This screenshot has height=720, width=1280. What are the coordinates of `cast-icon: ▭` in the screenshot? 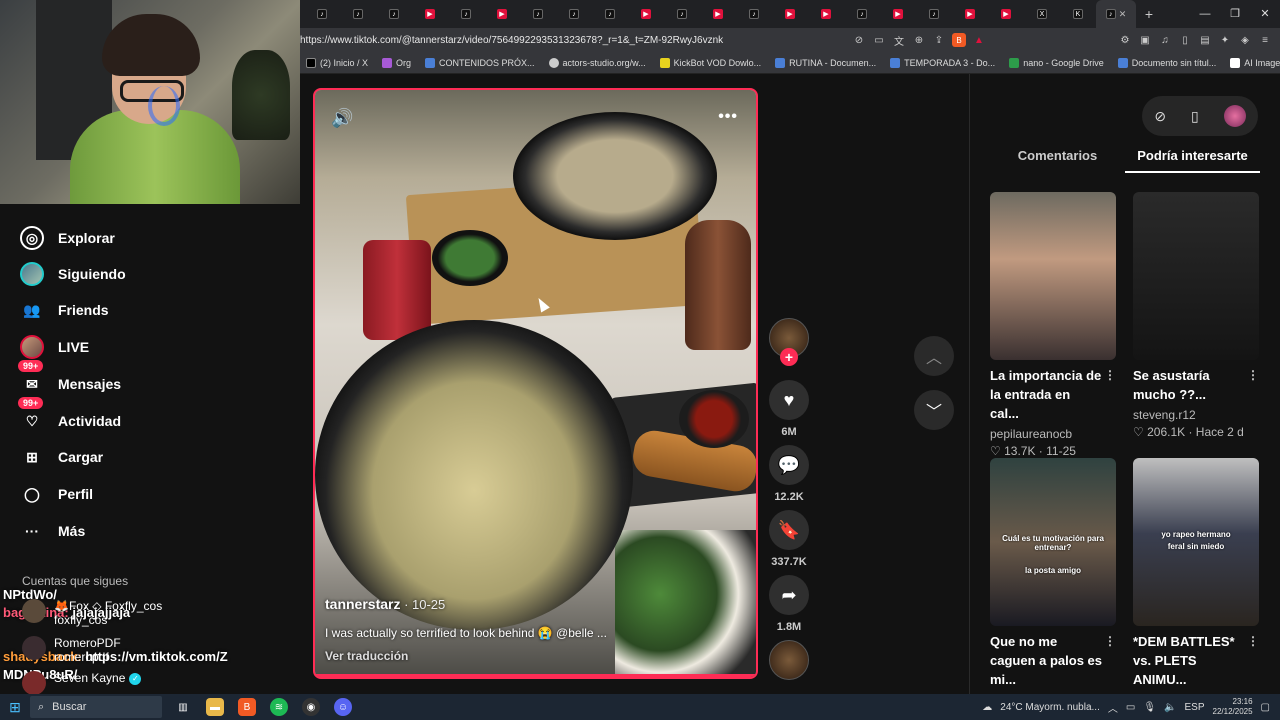 It's located at (879, 40).